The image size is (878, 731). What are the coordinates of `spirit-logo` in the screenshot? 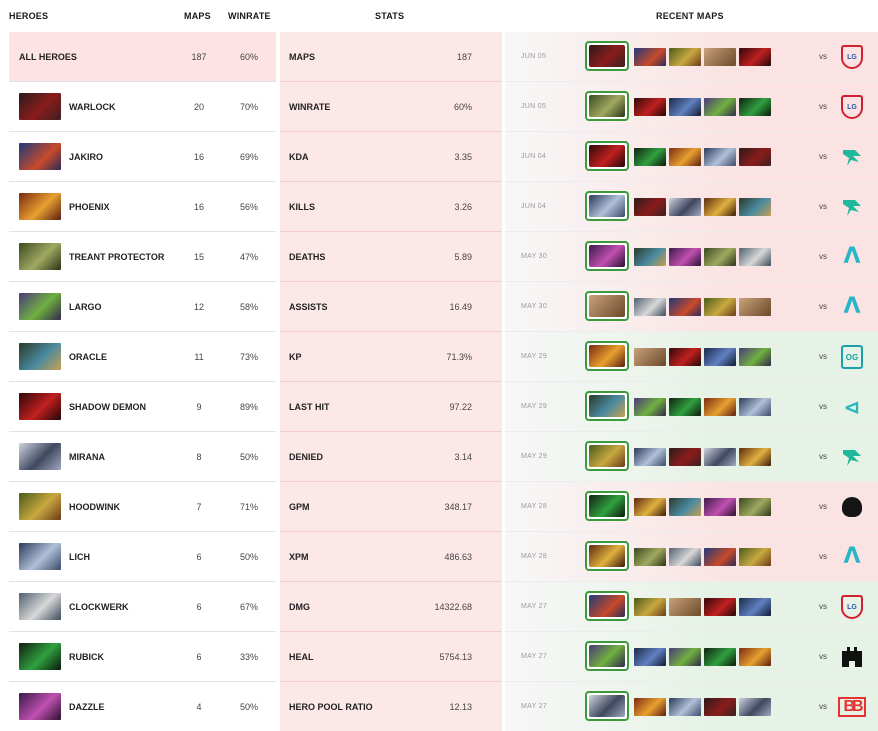 It's located at (852, 507).